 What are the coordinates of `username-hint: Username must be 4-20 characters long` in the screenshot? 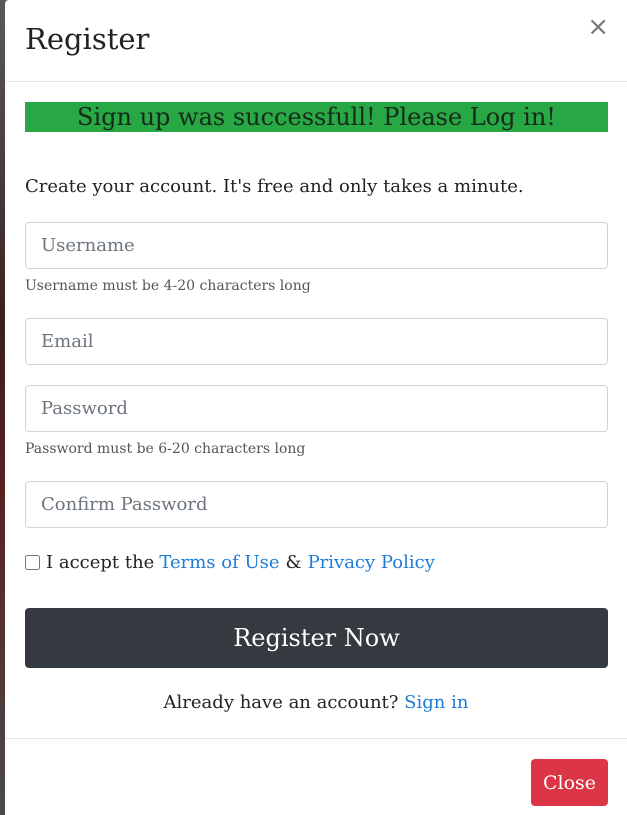 It's located at (168, 286).